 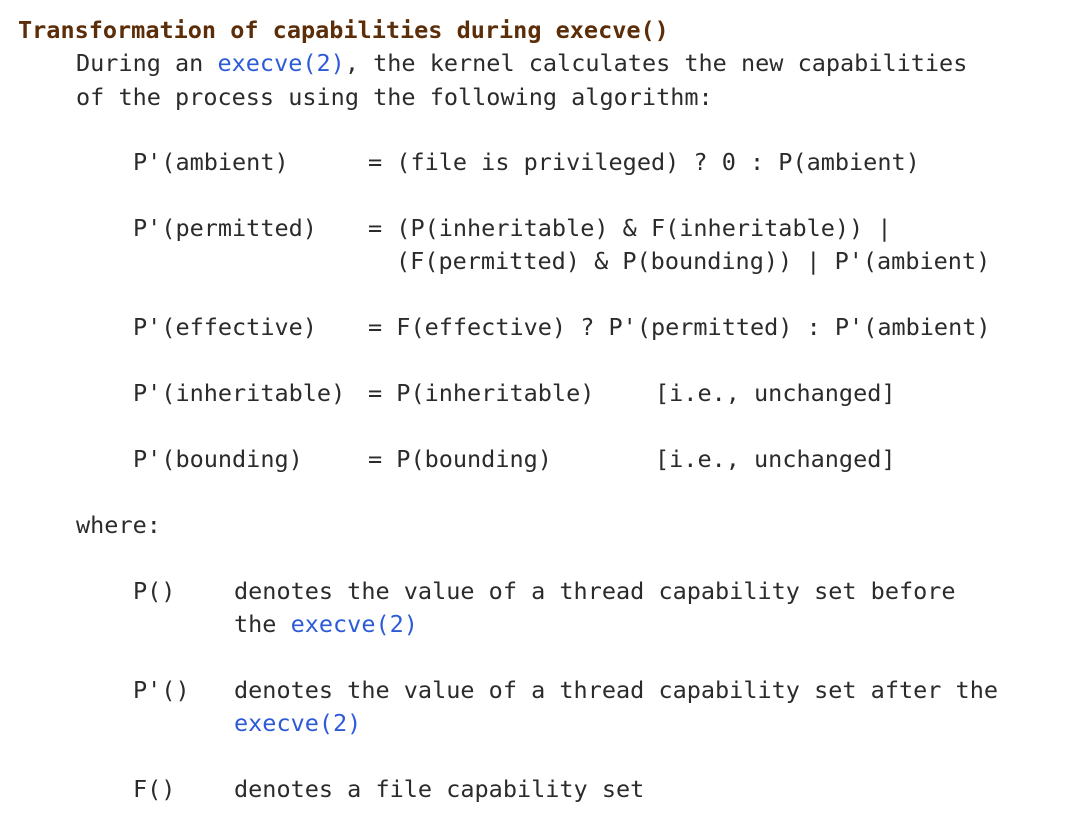 I want to click on formula-lhs-ambient: P'(ambient), so click(x=211, y=162).